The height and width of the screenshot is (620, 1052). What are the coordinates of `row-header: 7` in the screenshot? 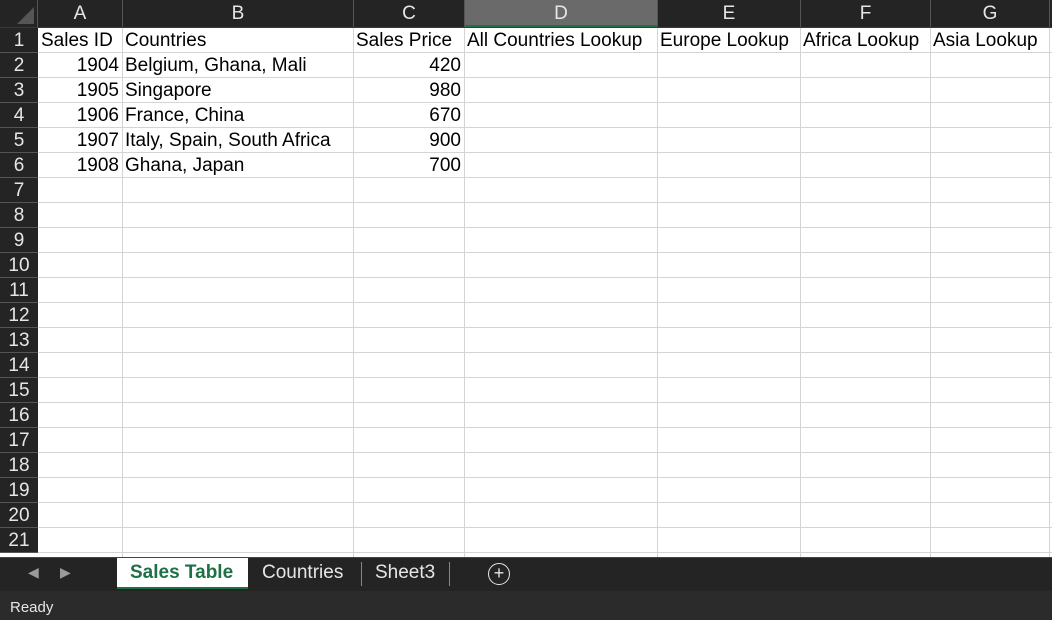 It's located at (19, 190).